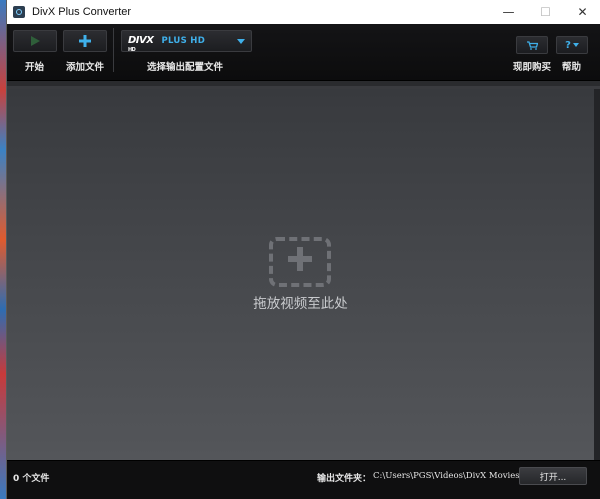 The width and height of the screenshot is (600, 499). What do you see at coordinates (344, 479) in the screenshot?
I see `output-folder-label: 输出文件夹：` at bounding box center [344, 479].